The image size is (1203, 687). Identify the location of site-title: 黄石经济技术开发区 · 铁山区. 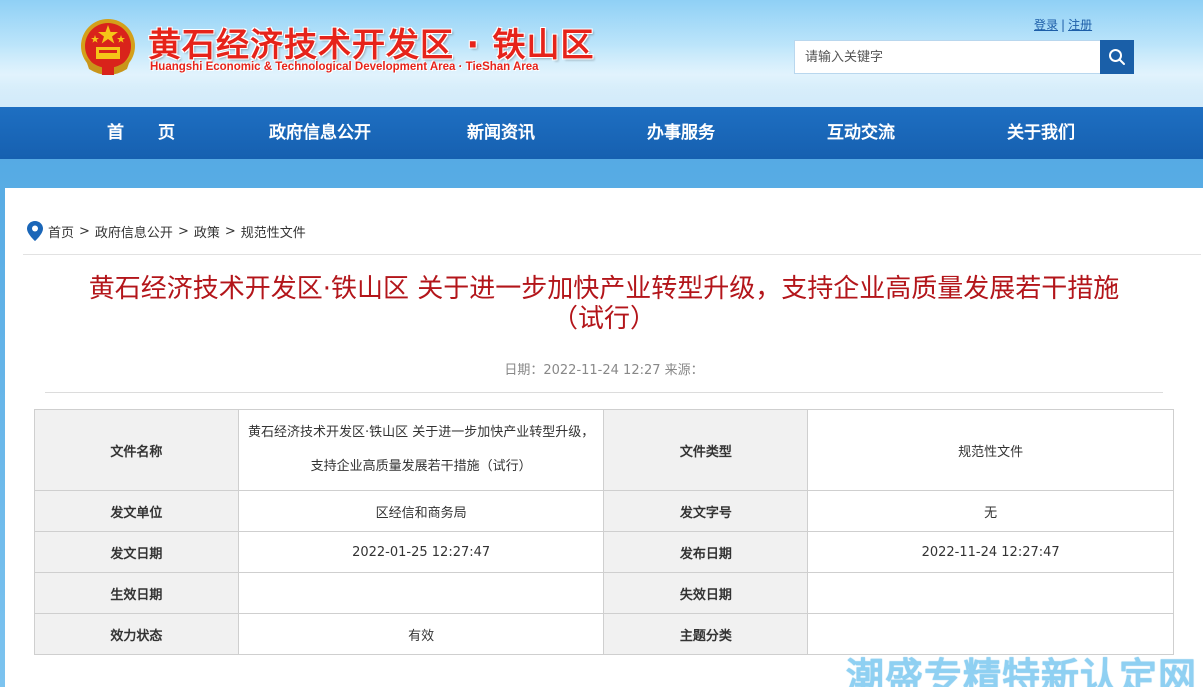
(371, 44).